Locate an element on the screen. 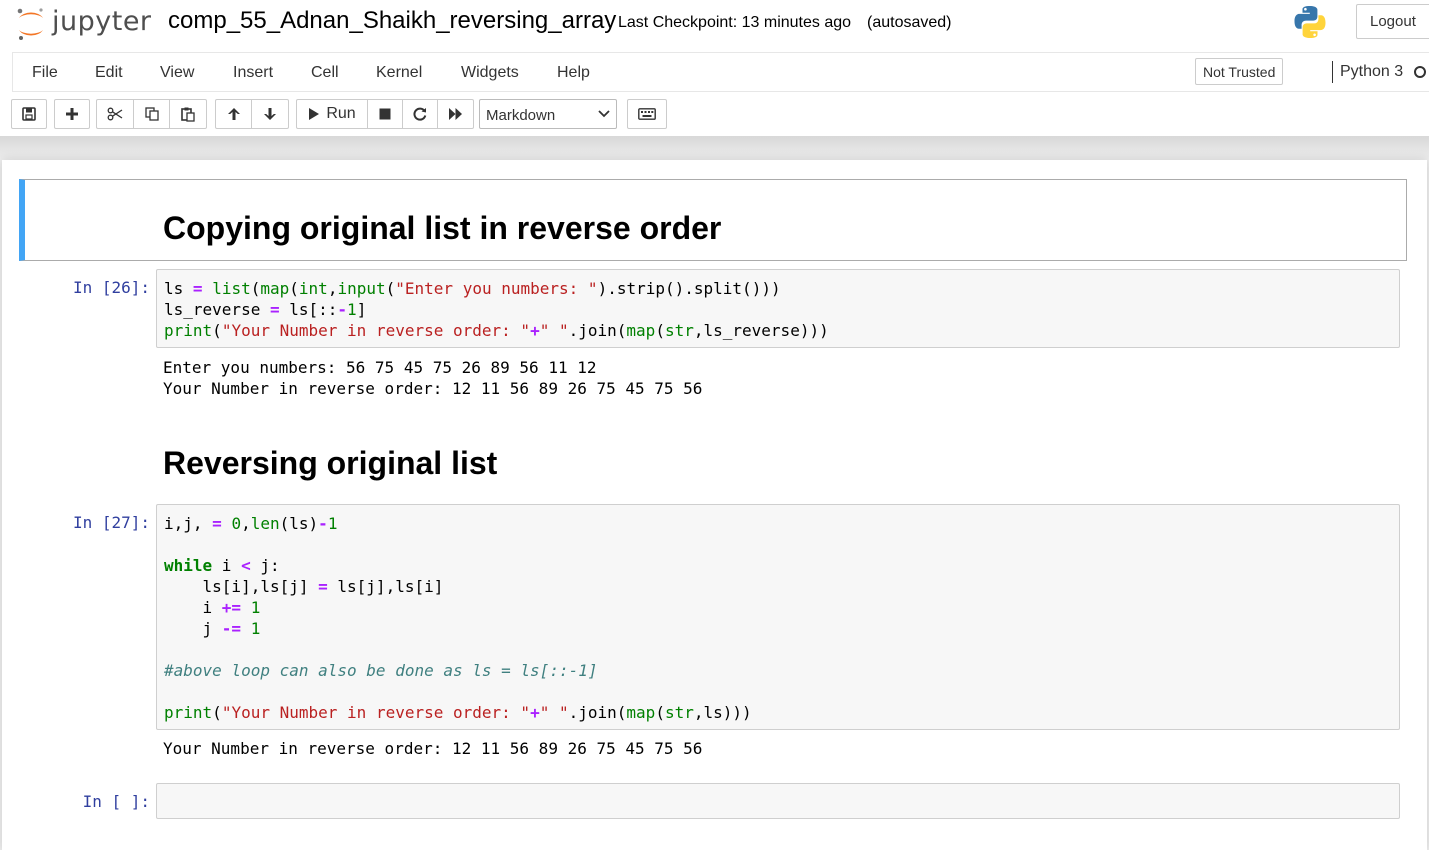 The height and width of the screenshot is (850, 1429). arrow-down-icon is located at coordinates (270, 114).